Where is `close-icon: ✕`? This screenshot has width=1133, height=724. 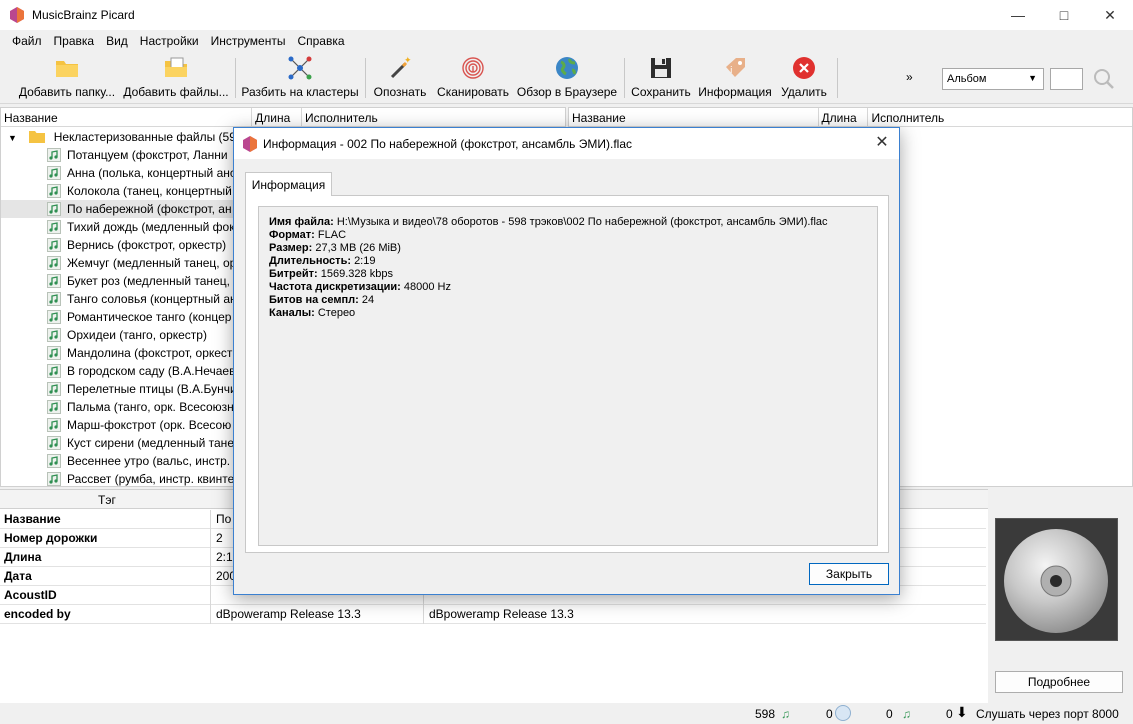 close-icon: ✕ is located at coordinates (882, 143).